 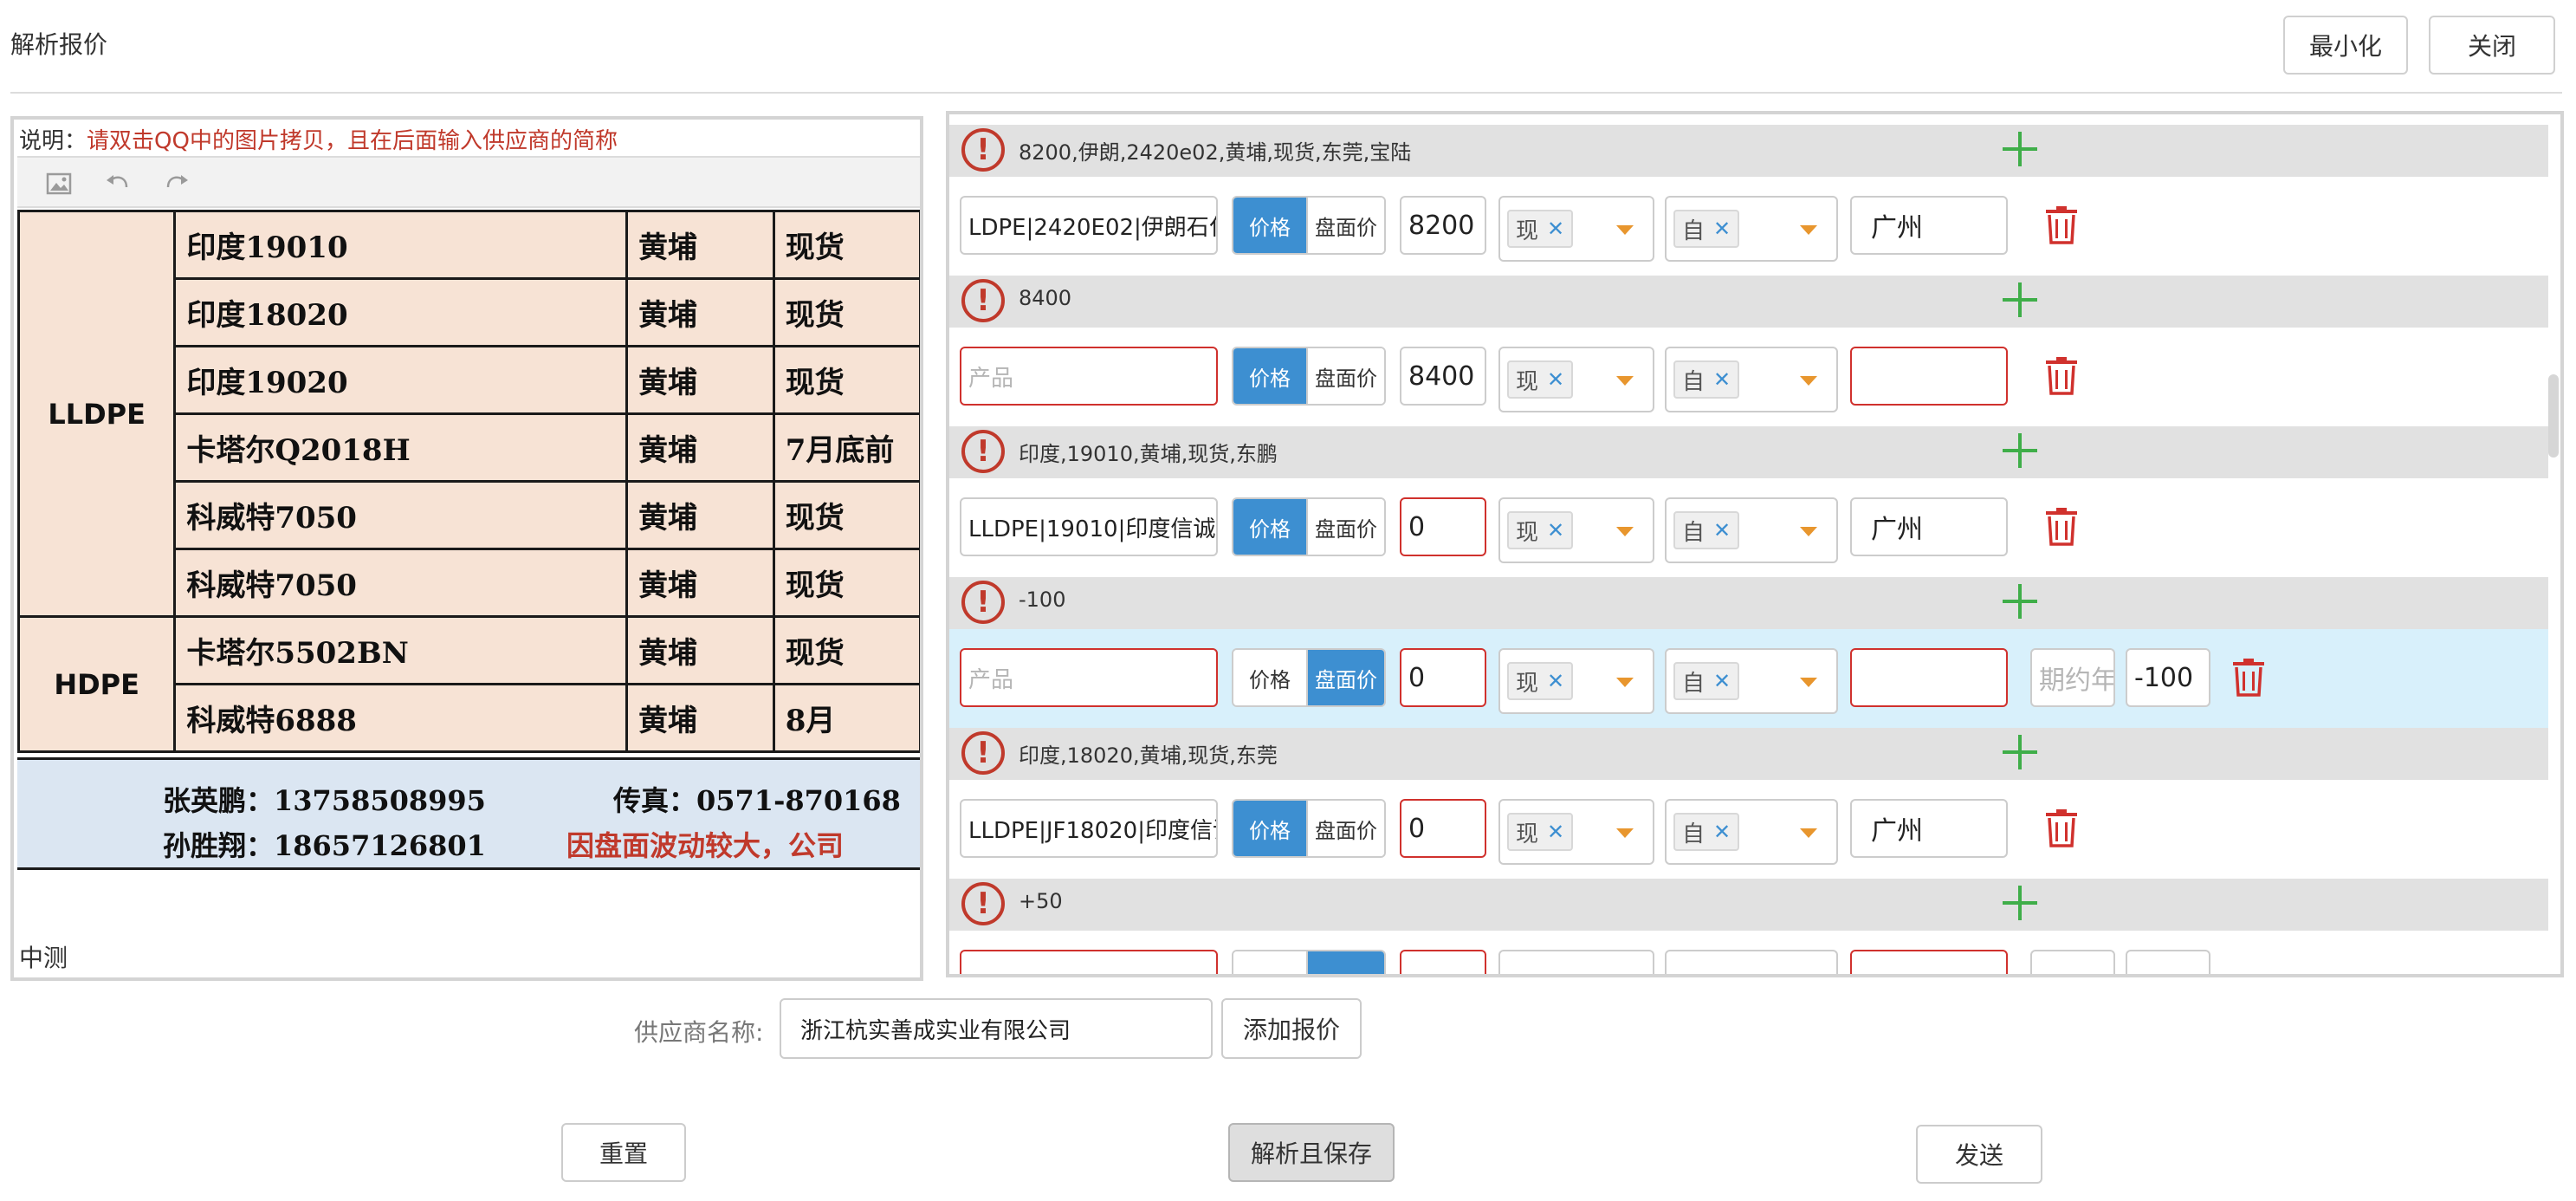 I want to click on image-icon, so click(x=58, y=183).